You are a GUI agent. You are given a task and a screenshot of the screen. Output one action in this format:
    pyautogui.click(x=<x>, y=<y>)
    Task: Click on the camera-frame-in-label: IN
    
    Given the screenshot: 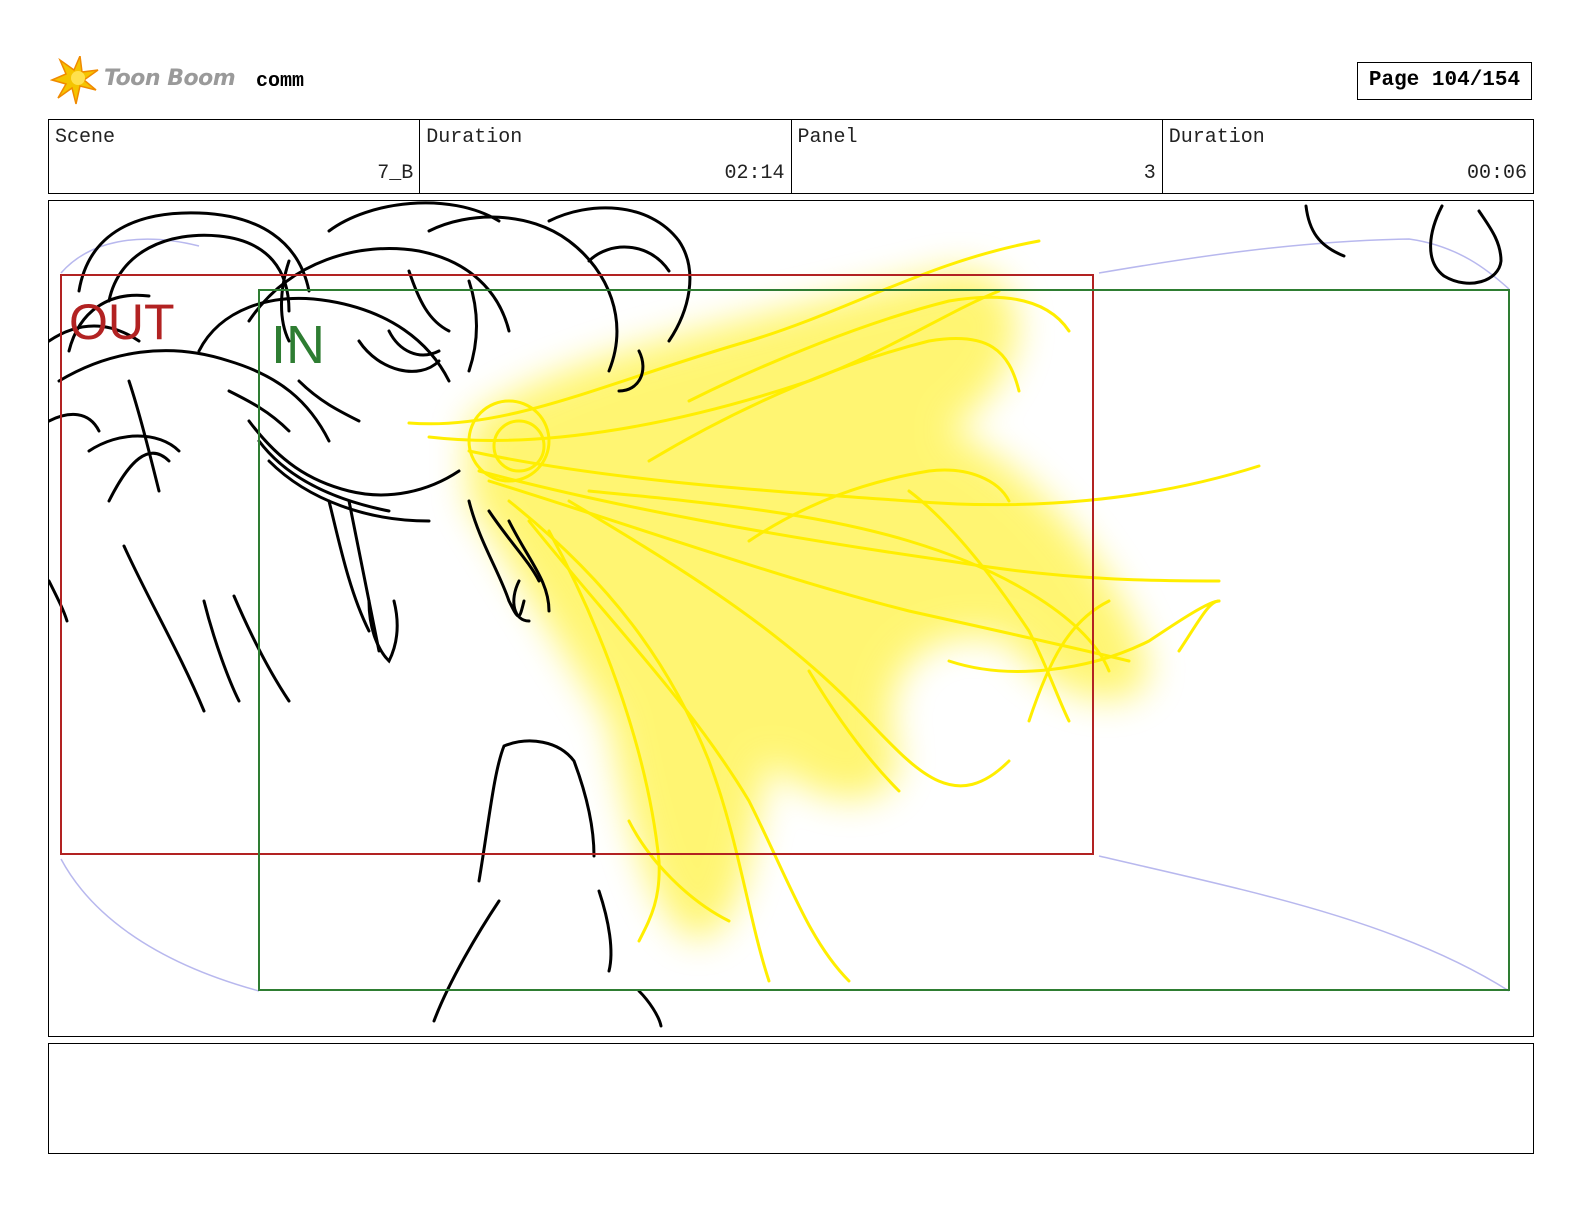 What is the action you would take?
    pyautogui.click(x=298, y=345)
    